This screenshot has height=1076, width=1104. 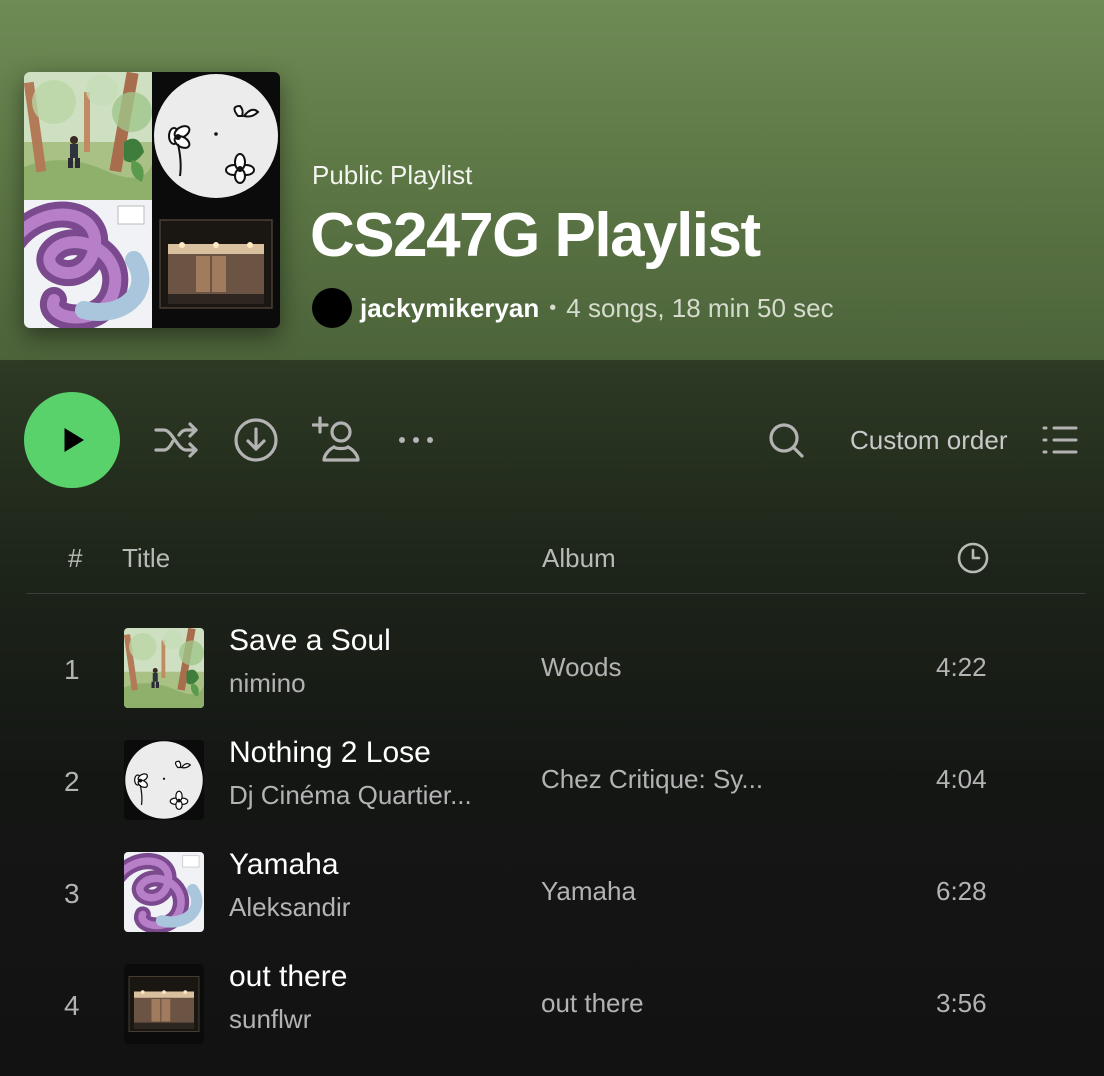 What do you see at coordinates (973, 558) in the screenshot?
I see `clock-icon` at bounding box center [973, 558].